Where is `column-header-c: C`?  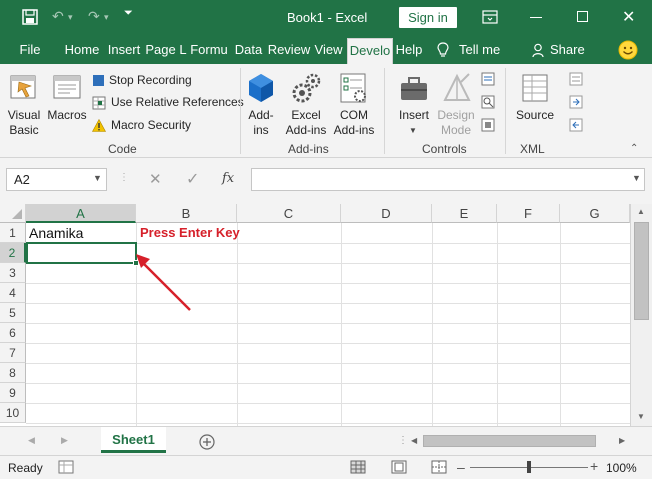
column-header-c: C is located at coordinates (289, 213).